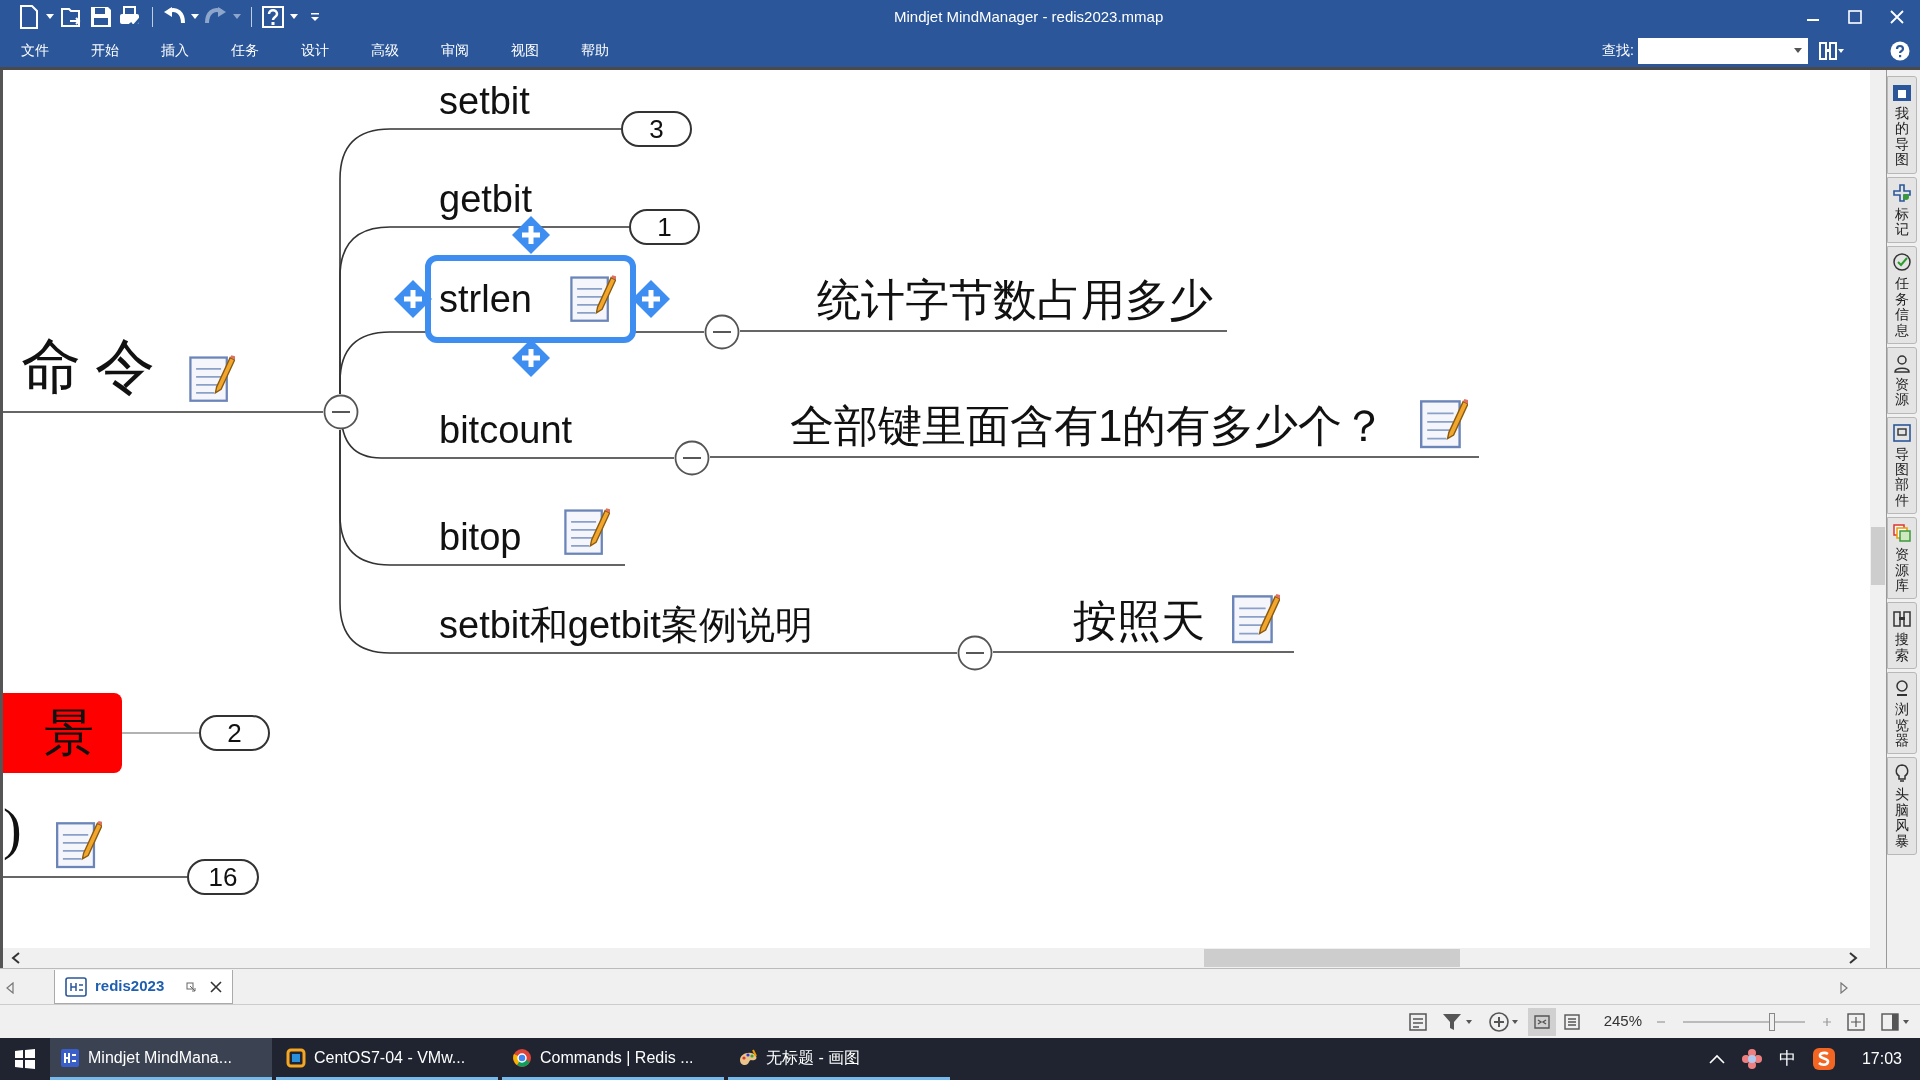  What do you see at coordinates (113, 50) in the screenshot?
I see `menu-item: 开始` at bounding box center [113, 50].